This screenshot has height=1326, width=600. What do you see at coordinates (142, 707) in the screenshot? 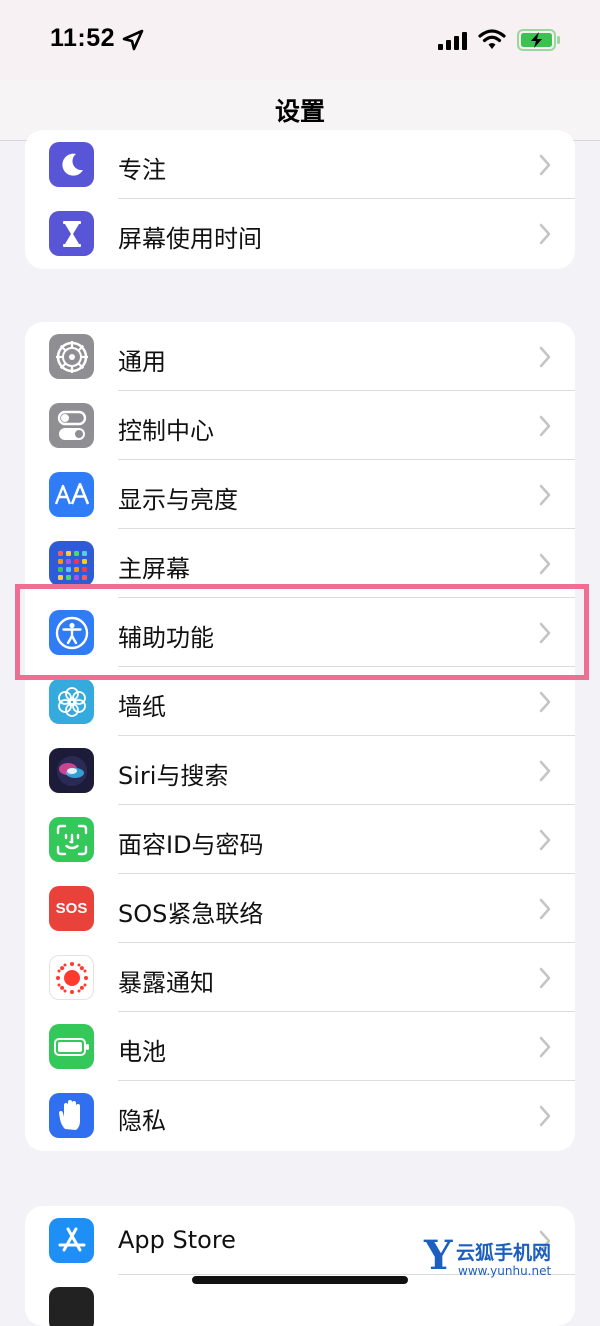
I see `settings-row-label: 墙纸` at bounding box center [142, 707].